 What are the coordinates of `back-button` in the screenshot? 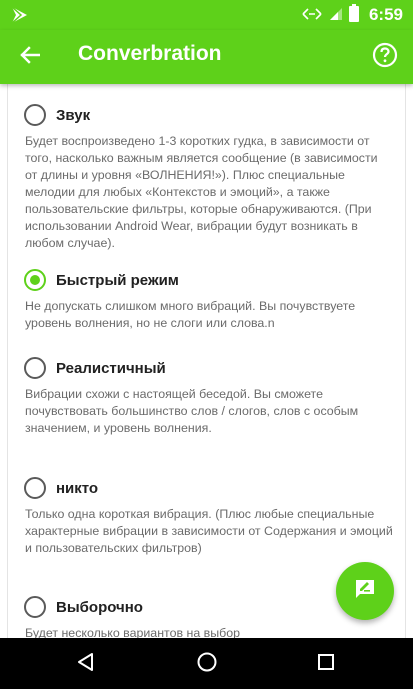 It's located at (30, 57).